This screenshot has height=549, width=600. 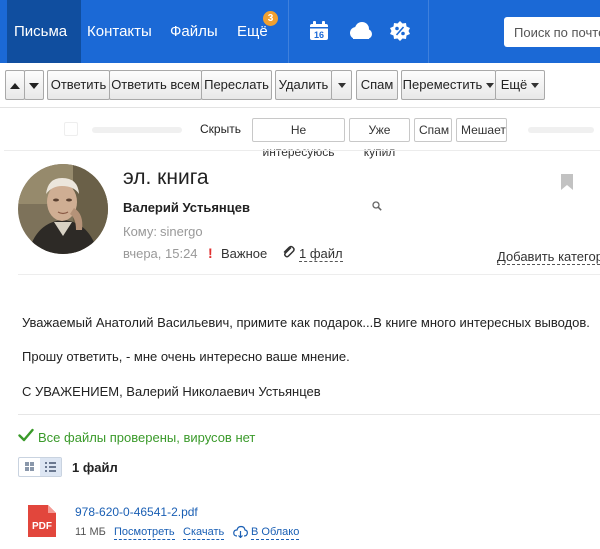 I want to click on more-actions-button: Ещё, so click(x=520, y=85).